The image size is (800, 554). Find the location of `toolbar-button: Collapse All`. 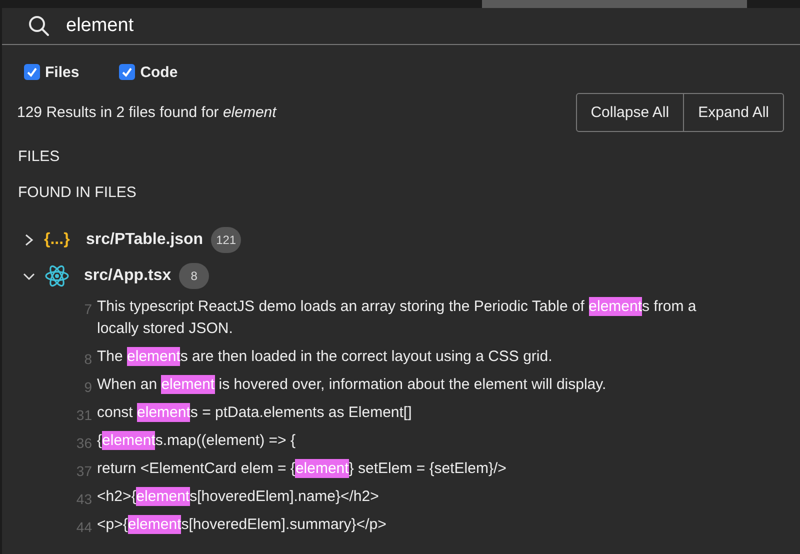

toolbar-button: Collapse All is located at coordinates (630, 112).